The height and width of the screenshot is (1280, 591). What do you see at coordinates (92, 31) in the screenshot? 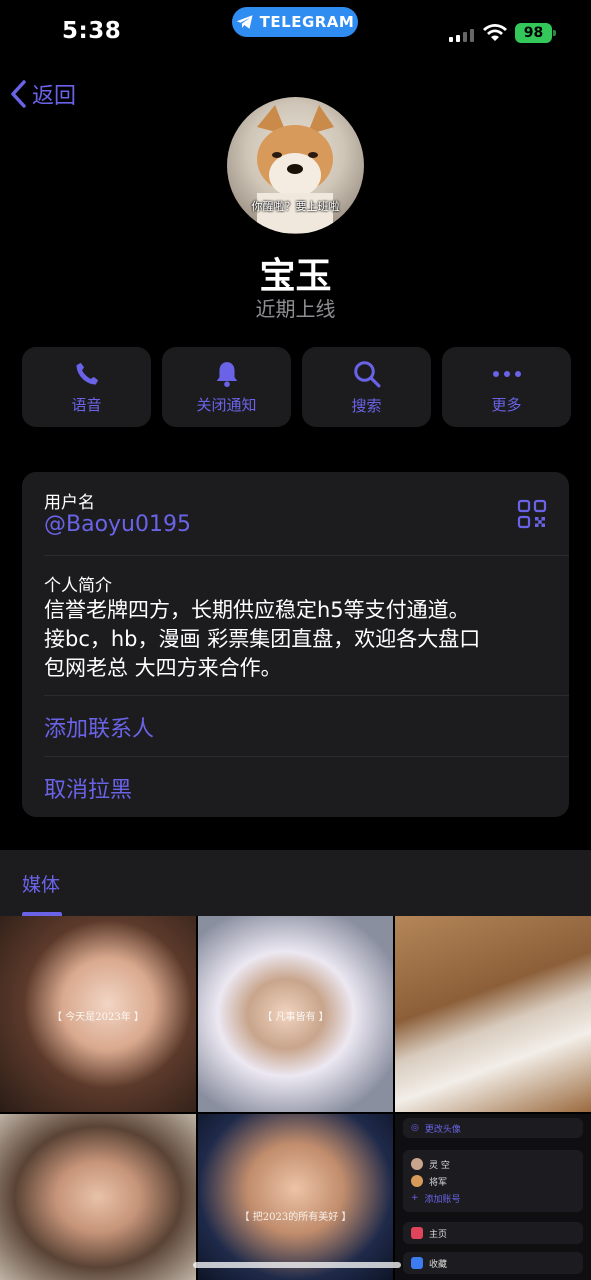
I see `status-time: 5:38` at bounding box center [92, 31].